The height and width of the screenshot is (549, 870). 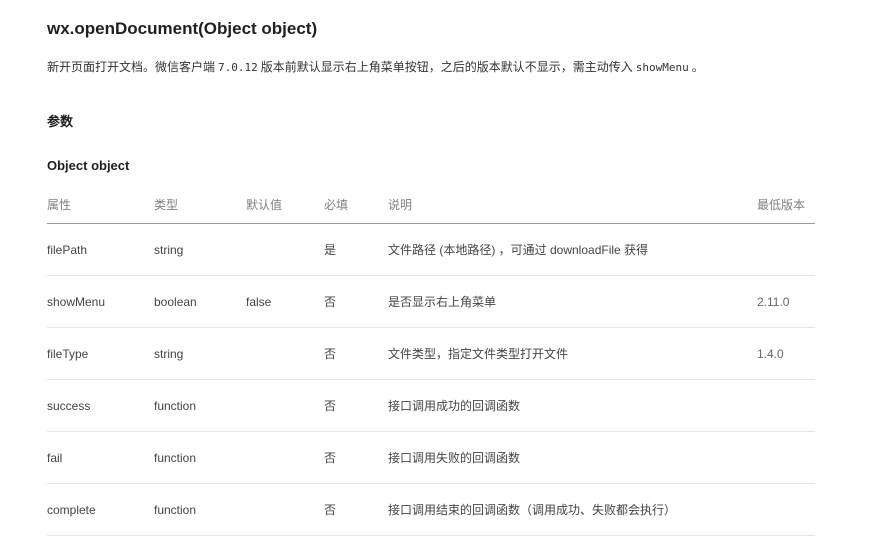 What do you see at coordinates (356, 249) in the screenshot?
I see `cell-required: 是` at bounding box center [356, 249].